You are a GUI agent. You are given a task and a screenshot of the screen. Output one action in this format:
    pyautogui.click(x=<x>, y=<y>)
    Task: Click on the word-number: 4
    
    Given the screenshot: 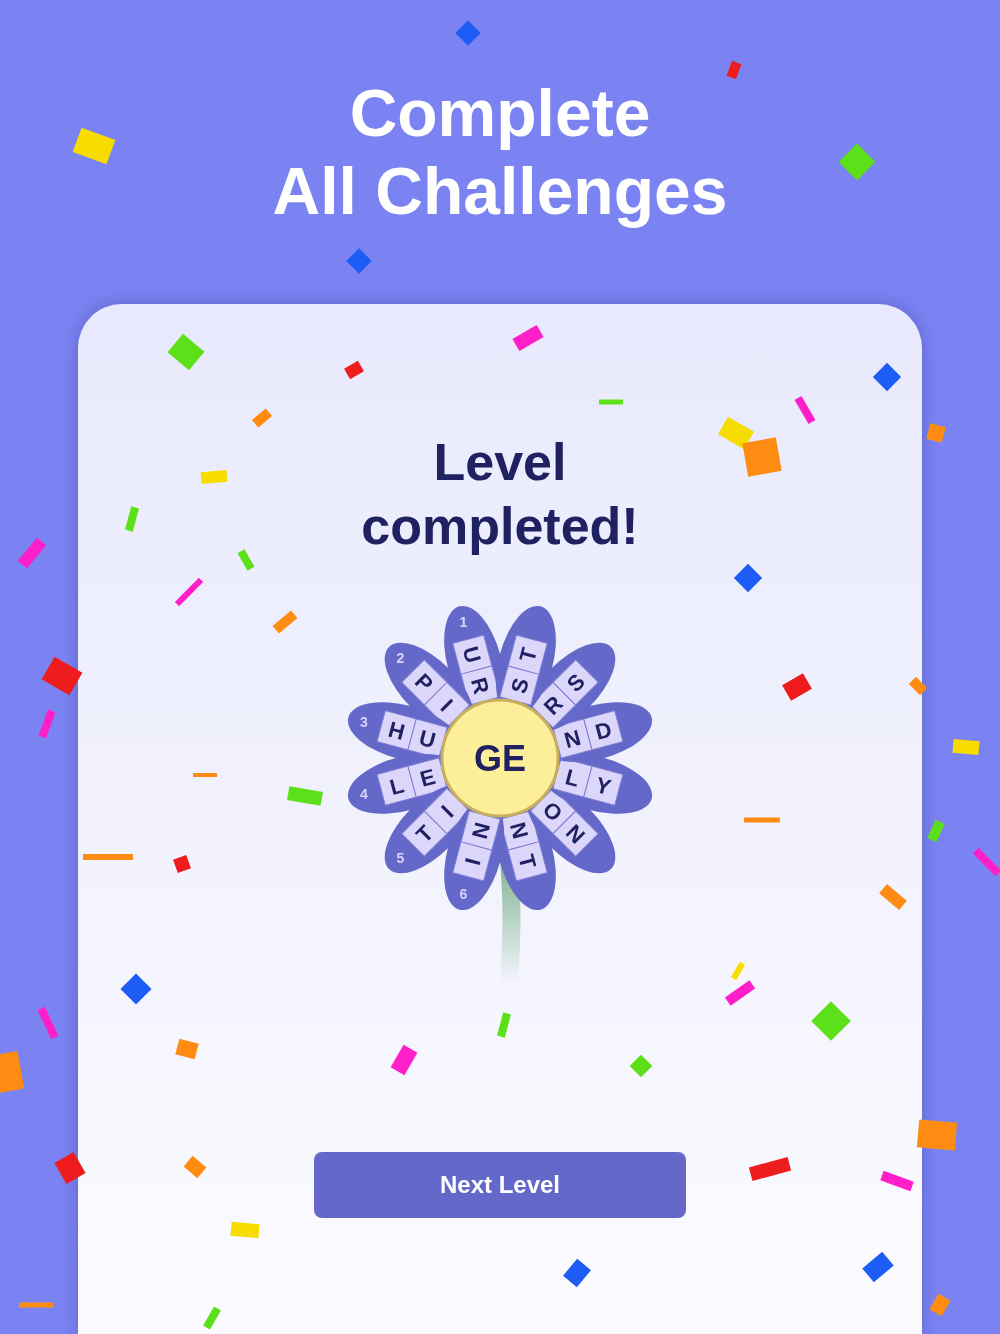 What is the action you would take?
    pyautogui.click(x=363, y=794)
    